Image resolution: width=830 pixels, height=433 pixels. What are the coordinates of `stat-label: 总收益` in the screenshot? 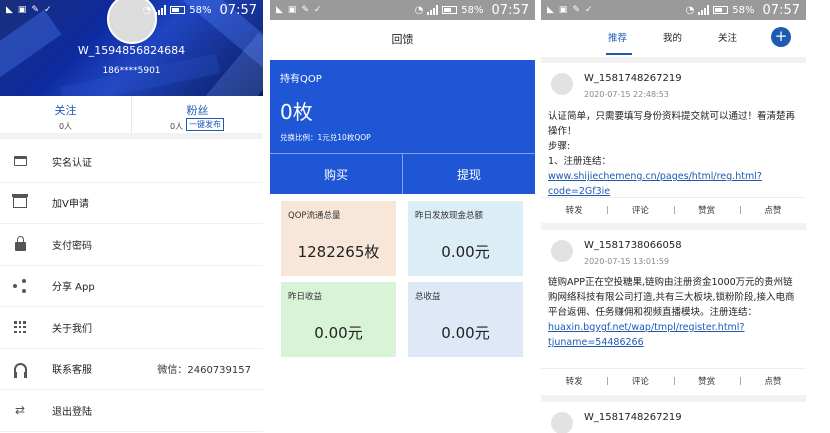 It's located at (428, 297).